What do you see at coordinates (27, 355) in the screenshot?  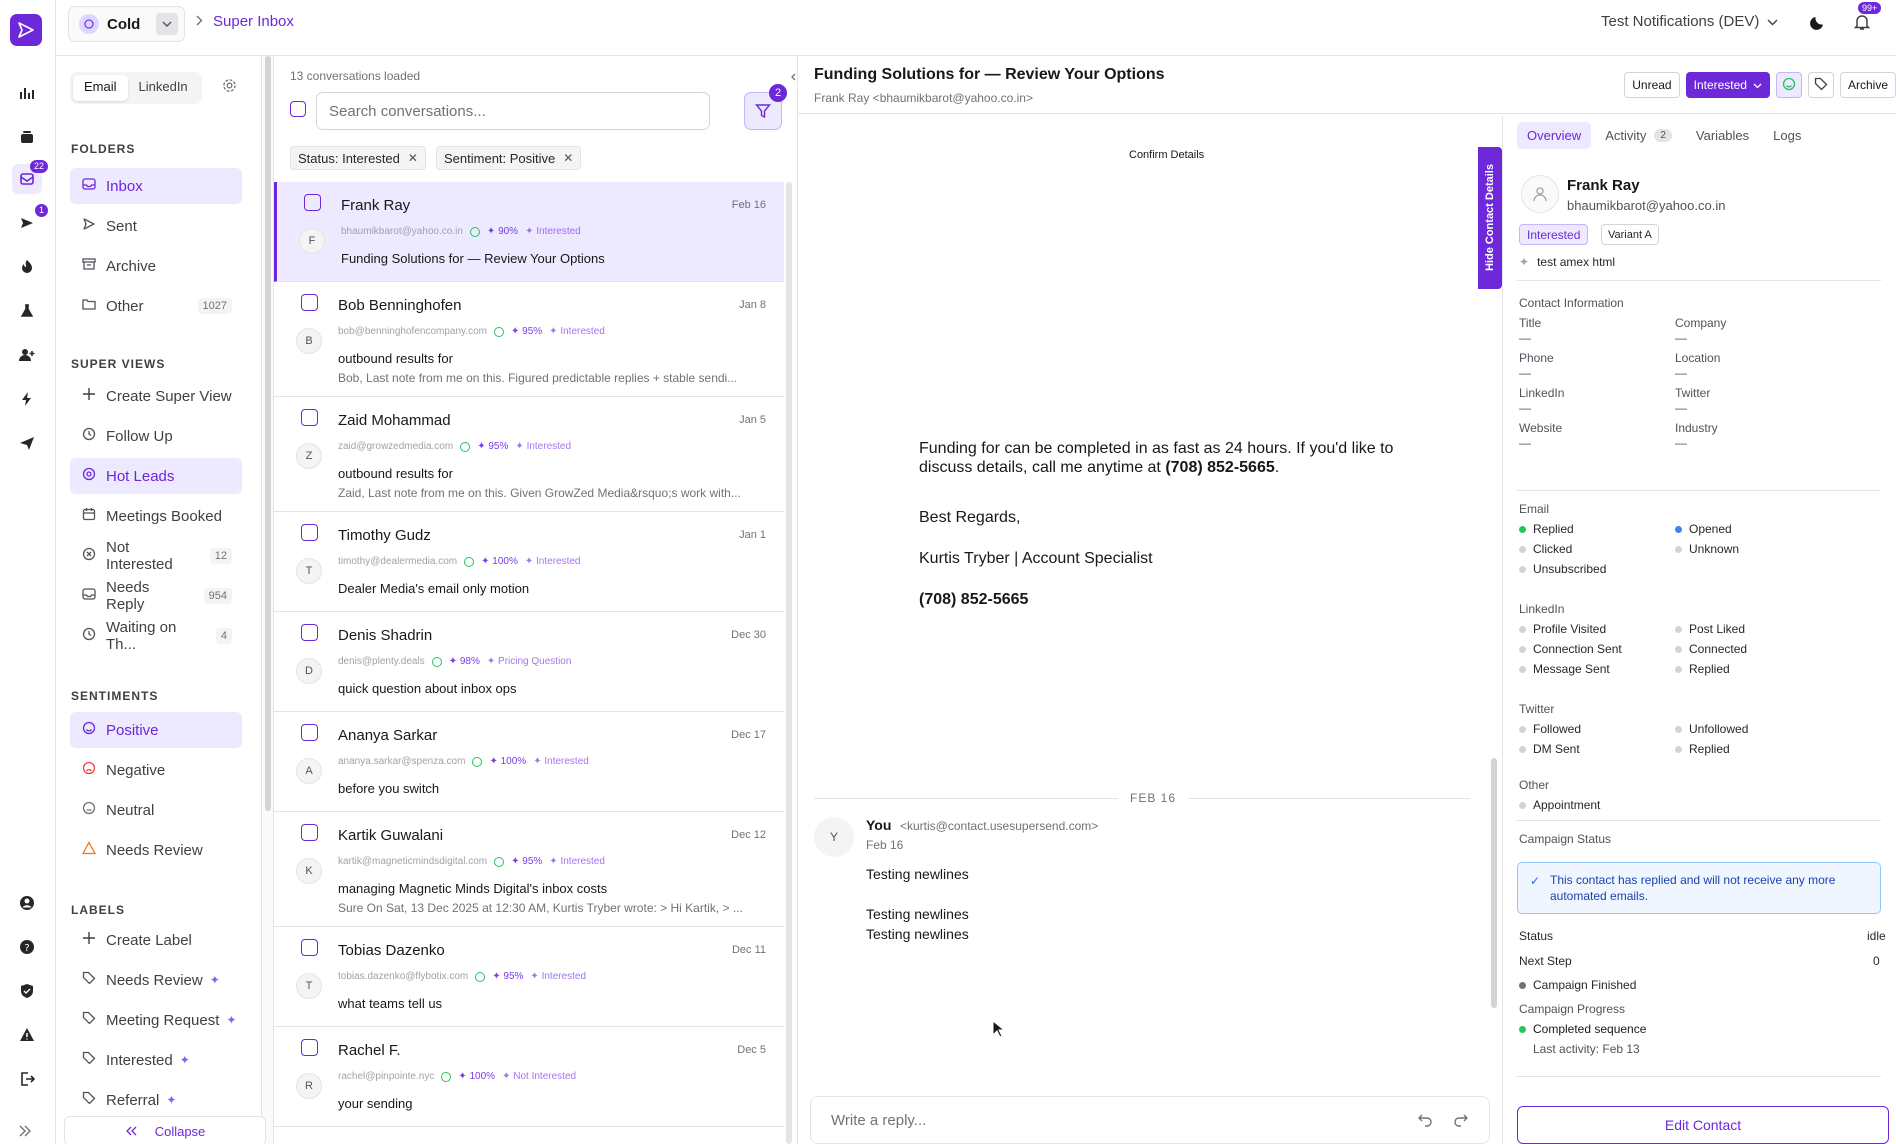 I see `add-user-icon` at bounding box center [27, 355].